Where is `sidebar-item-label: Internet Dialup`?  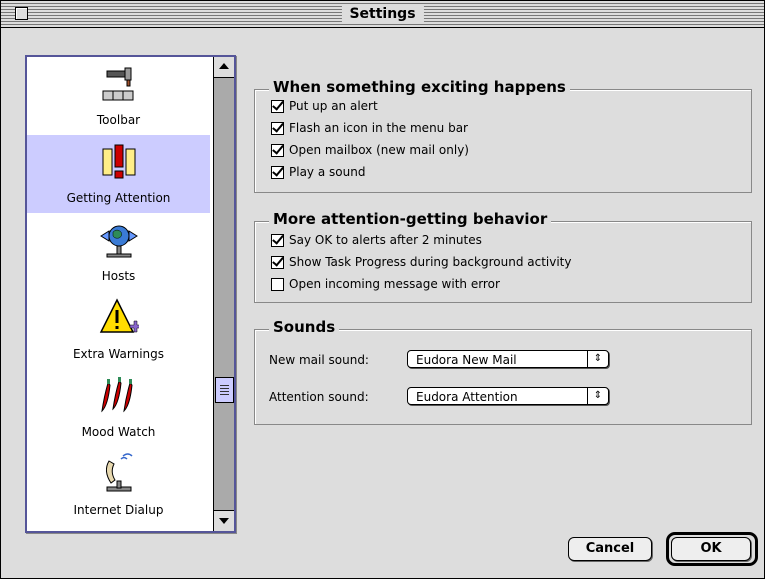 sidebar-item-label: Internet Dialup is located at coordinates (118, 510).